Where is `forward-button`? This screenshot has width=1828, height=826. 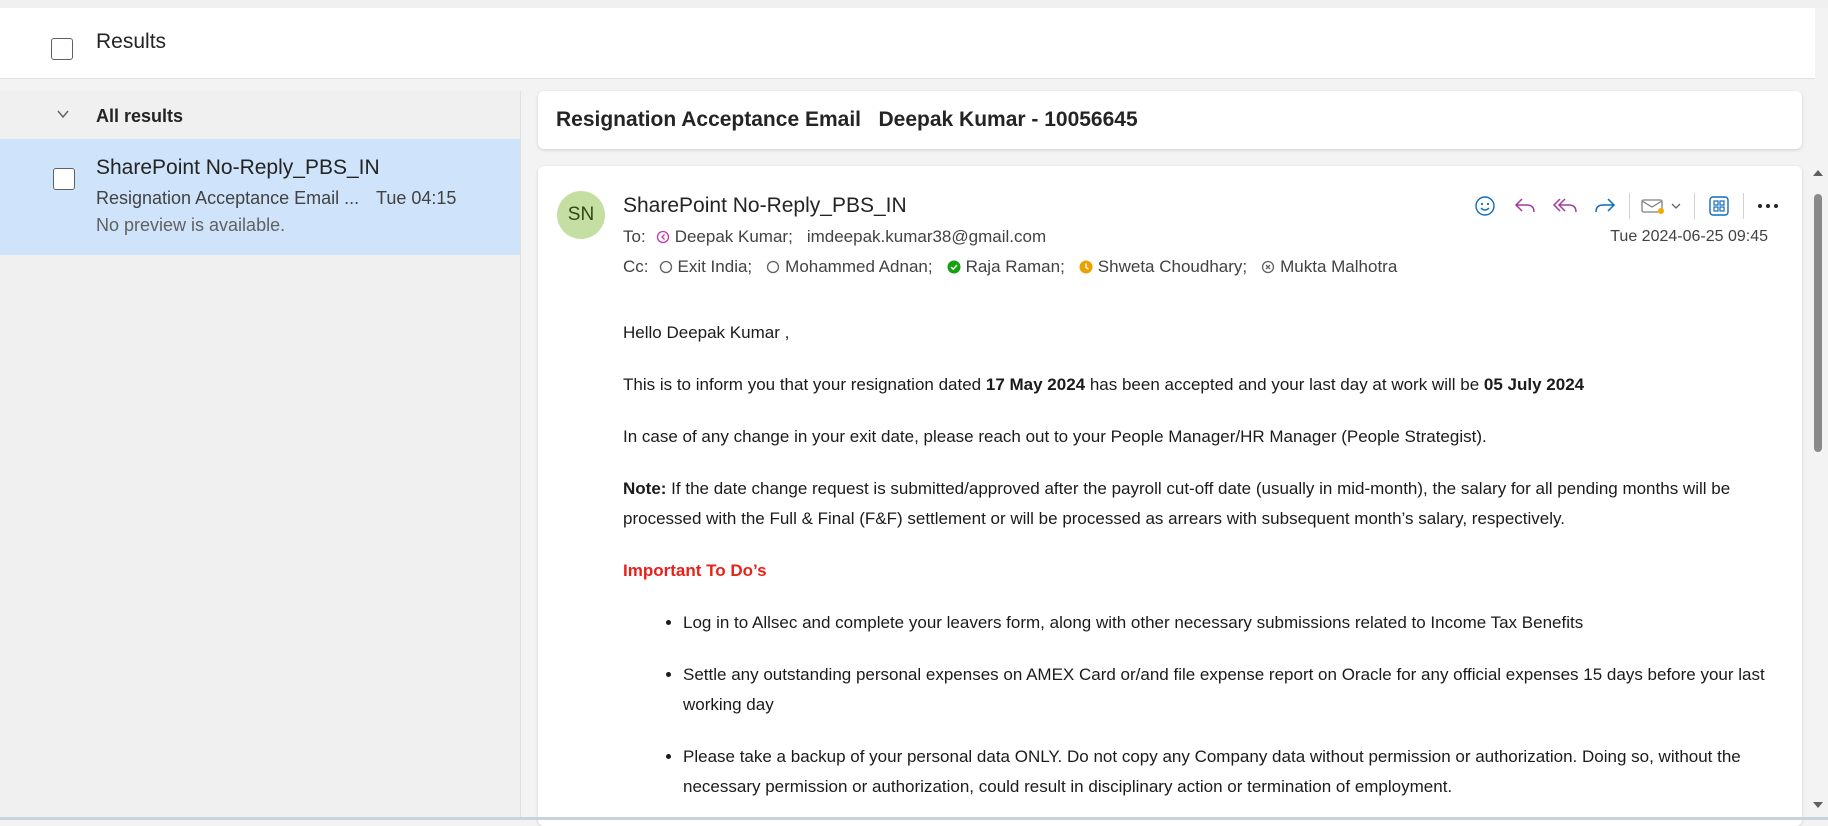
forward-button is located at coordinates (1605, 206).